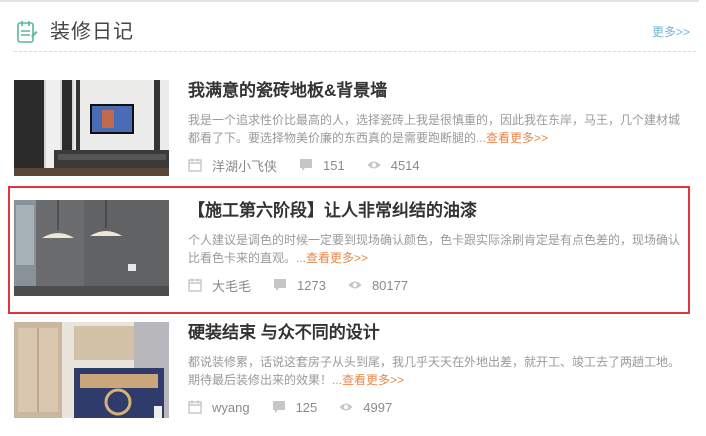  I want to click on section-header: 装修日记 更多>>, so click(353, 35).